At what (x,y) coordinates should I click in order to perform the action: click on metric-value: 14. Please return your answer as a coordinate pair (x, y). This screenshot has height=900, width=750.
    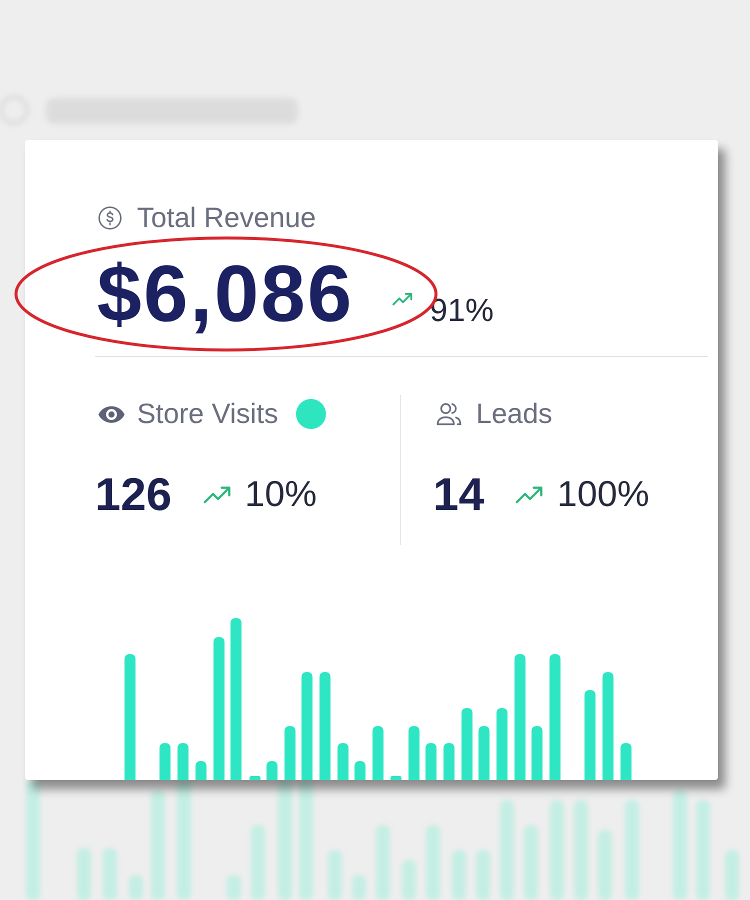
    Looking at the image, I should click on (458, 494).